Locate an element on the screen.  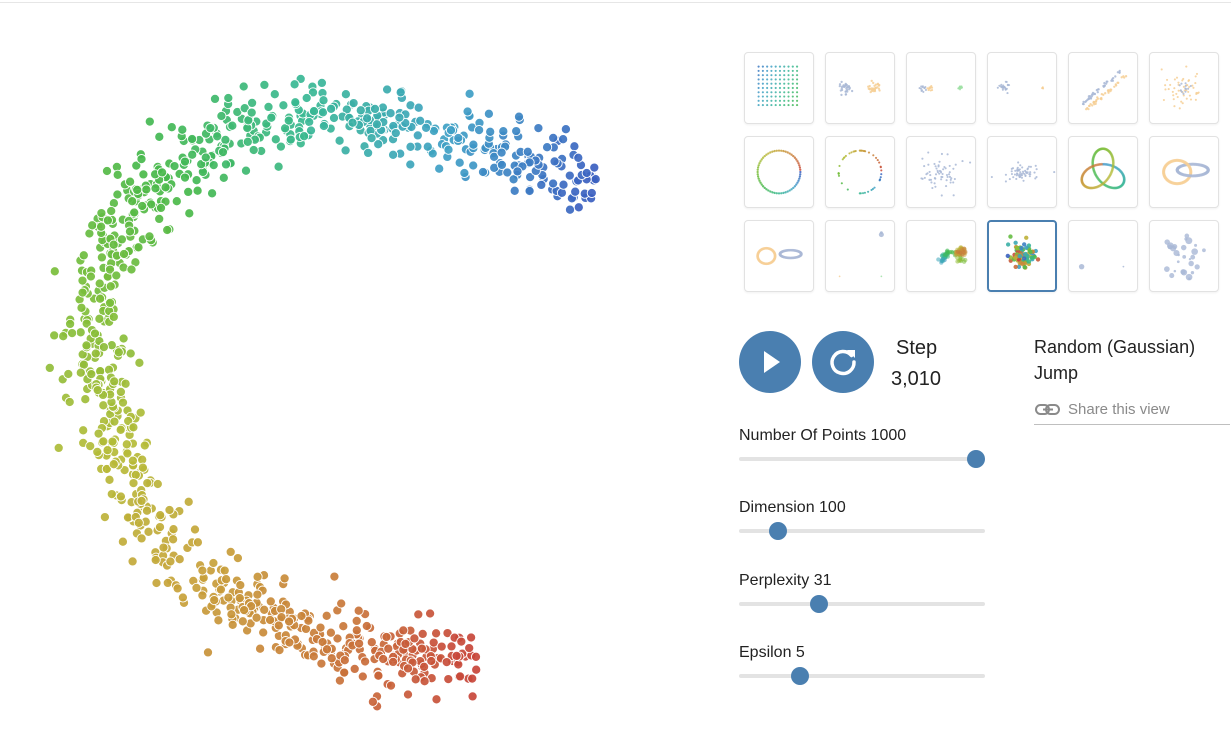
thumbnail-gaussian-cloud is located at coordinates (941, 172).